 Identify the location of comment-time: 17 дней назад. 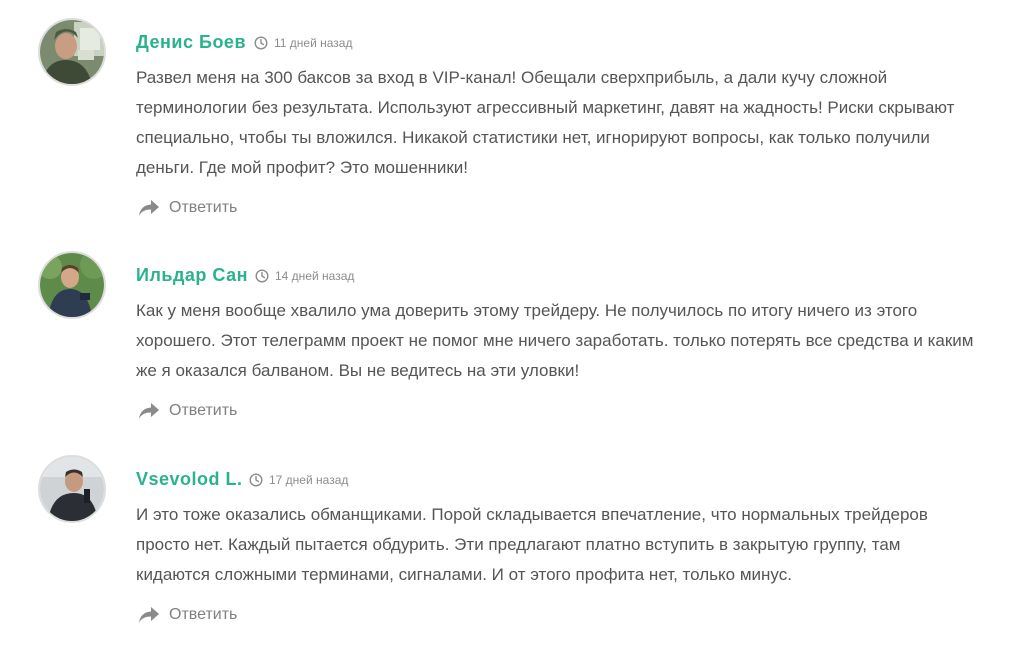
(308, 480).